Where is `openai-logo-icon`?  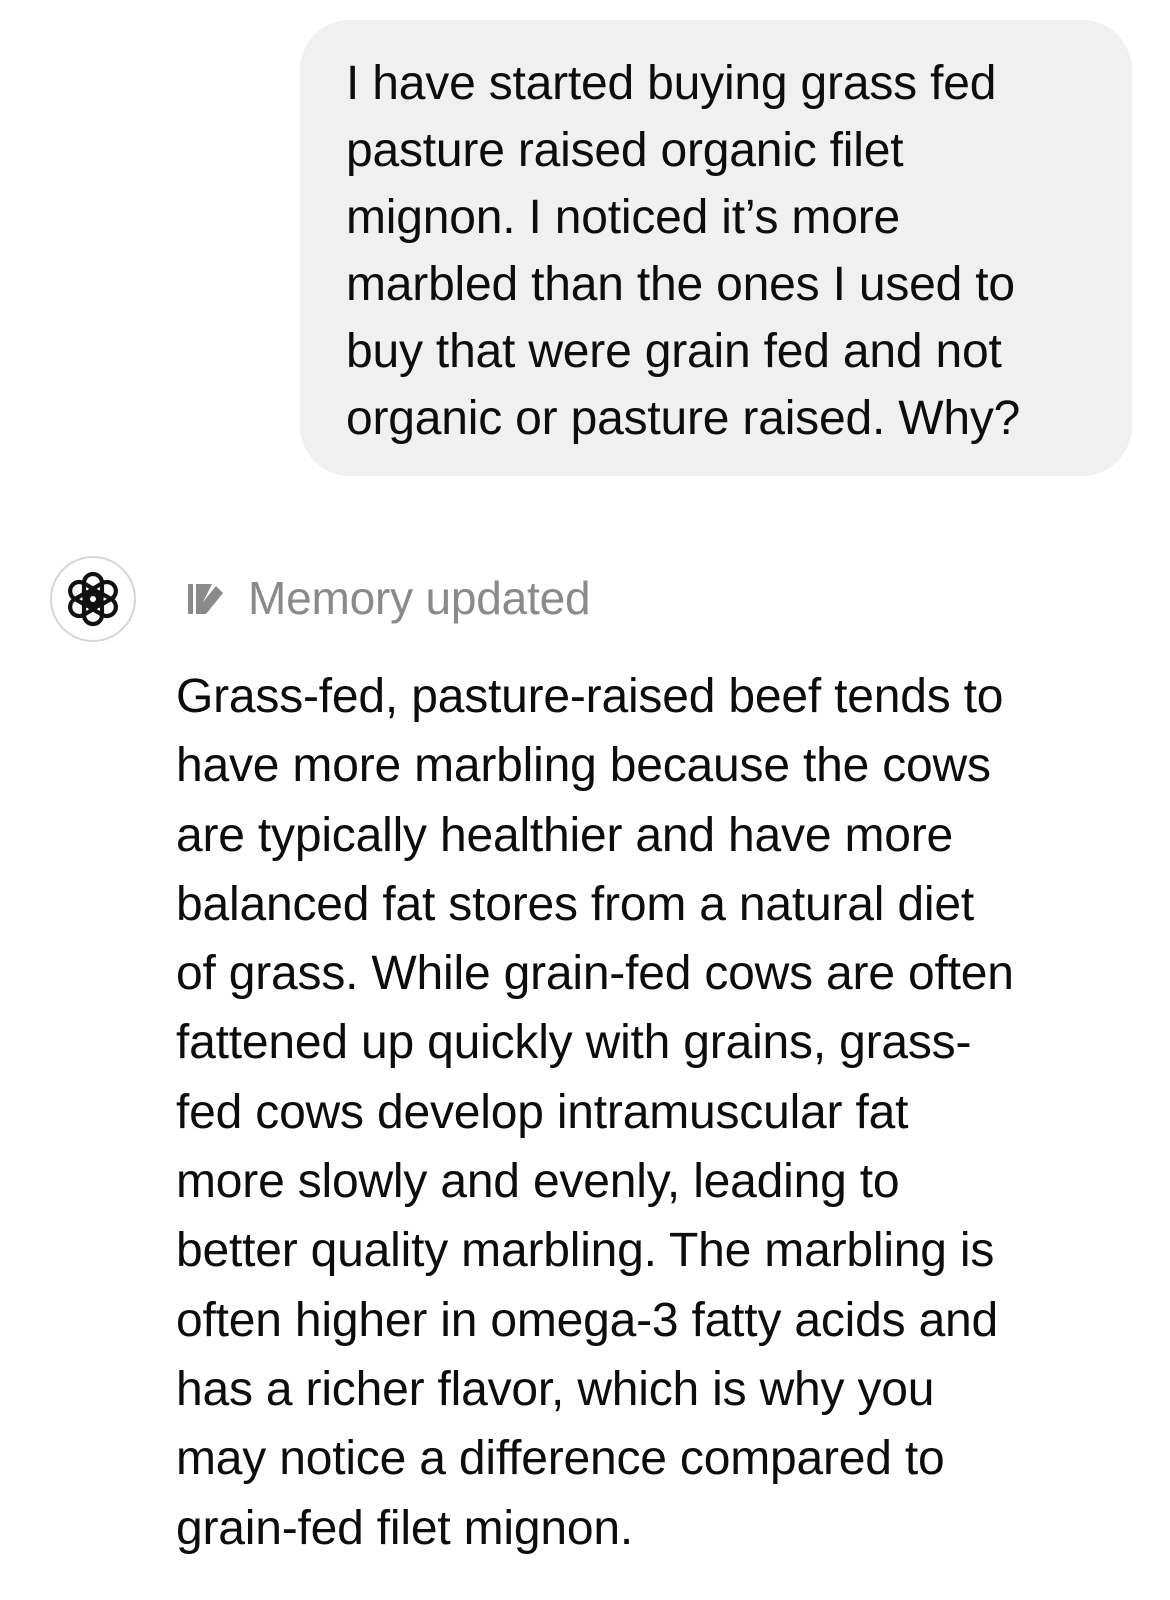
openai-logo-icon is located at coordinates (93, 599).